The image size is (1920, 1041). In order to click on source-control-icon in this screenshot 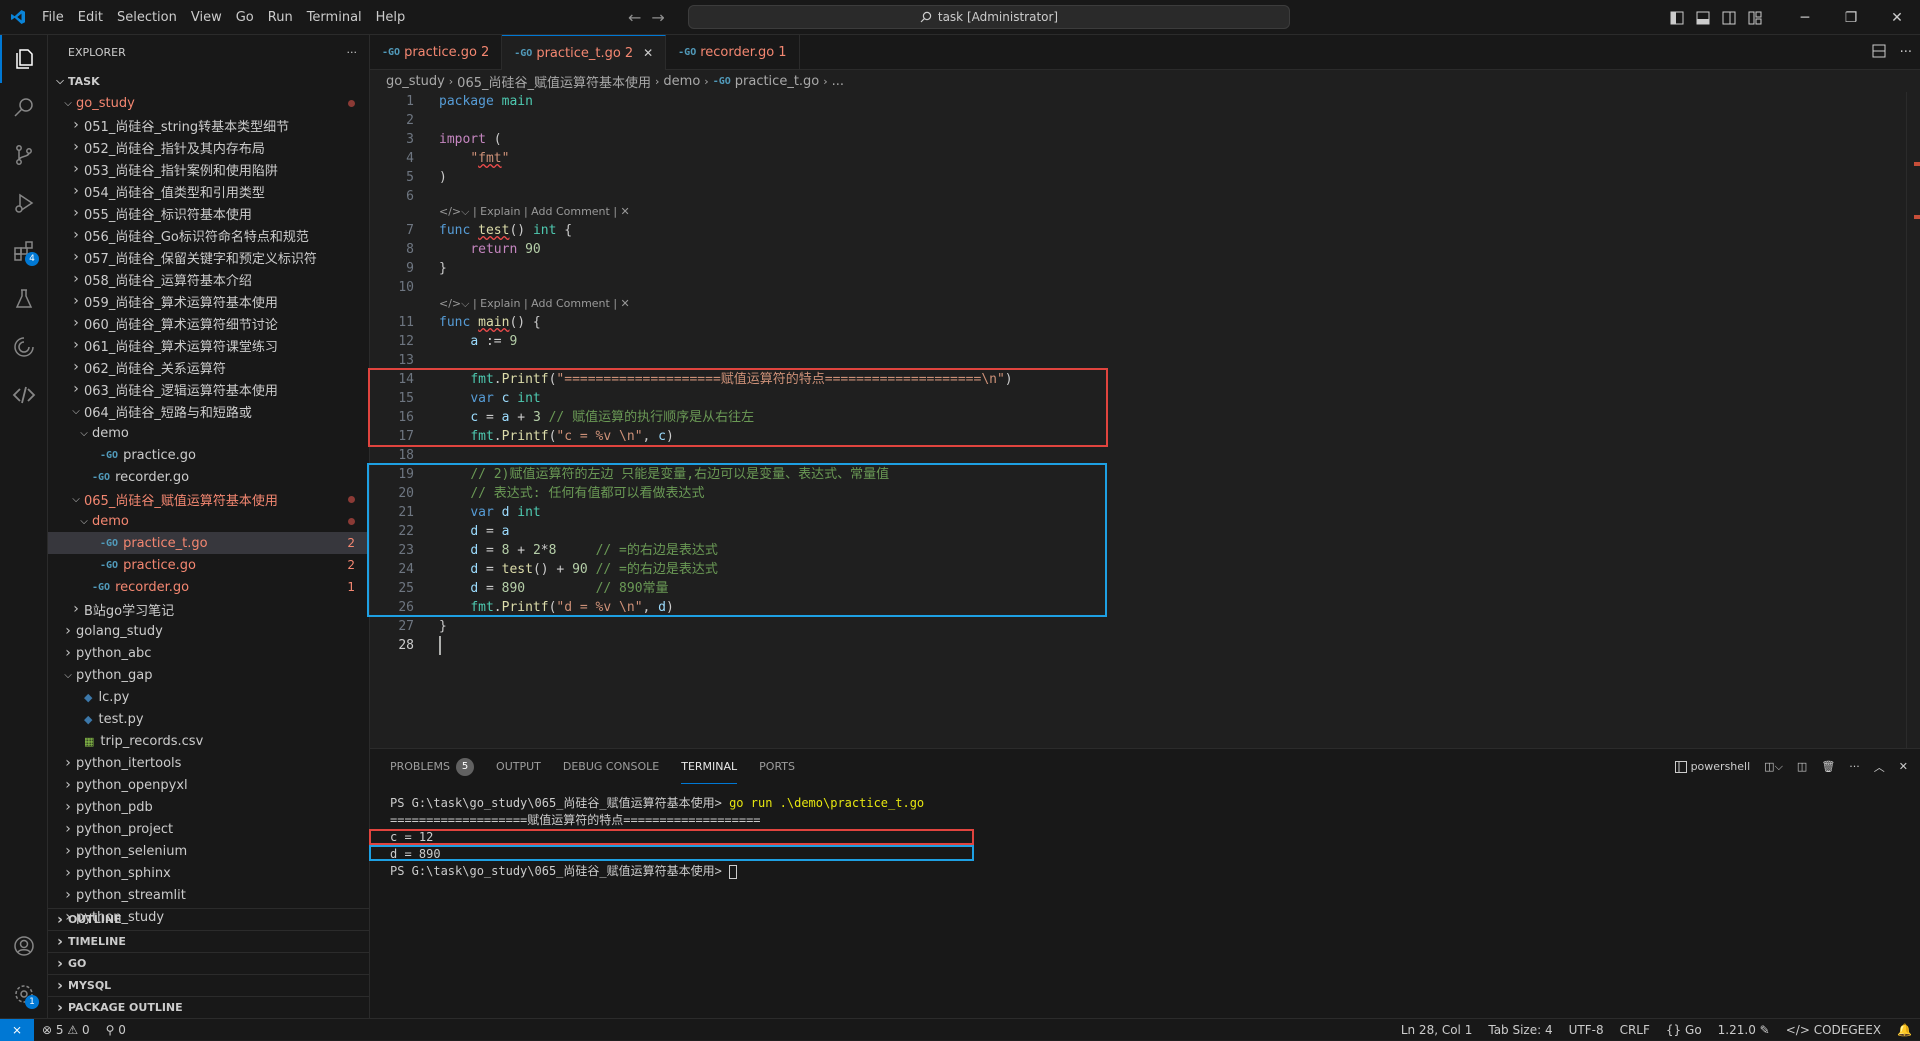, I will do `click(24, 155)`.